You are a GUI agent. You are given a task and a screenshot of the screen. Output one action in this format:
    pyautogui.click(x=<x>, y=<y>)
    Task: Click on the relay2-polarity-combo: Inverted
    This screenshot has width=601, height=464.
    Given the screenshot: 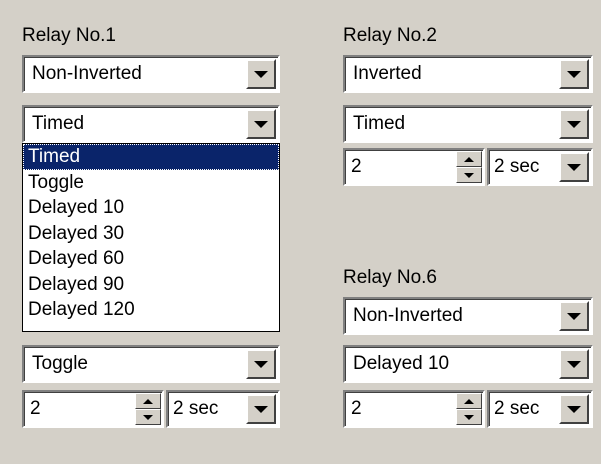 What is the action you would take?
    pyautogui.click(x=468, y=74)
    